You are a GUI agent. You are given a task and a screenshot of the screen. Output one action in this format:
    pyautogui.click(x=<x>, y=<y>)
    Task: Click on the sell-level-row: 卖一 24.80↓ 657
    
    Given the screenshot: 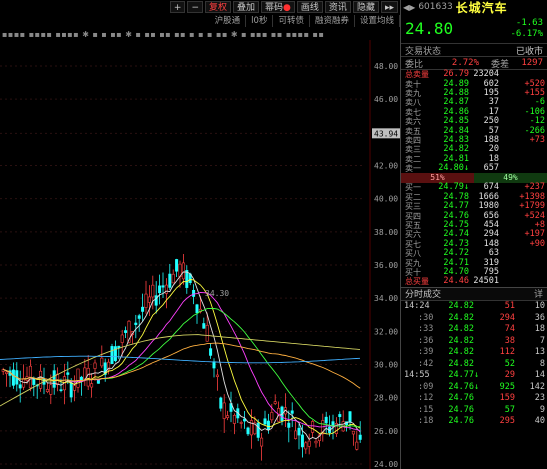 What is the action you would take?
    pyautogui.click(x=474, y=168)
    